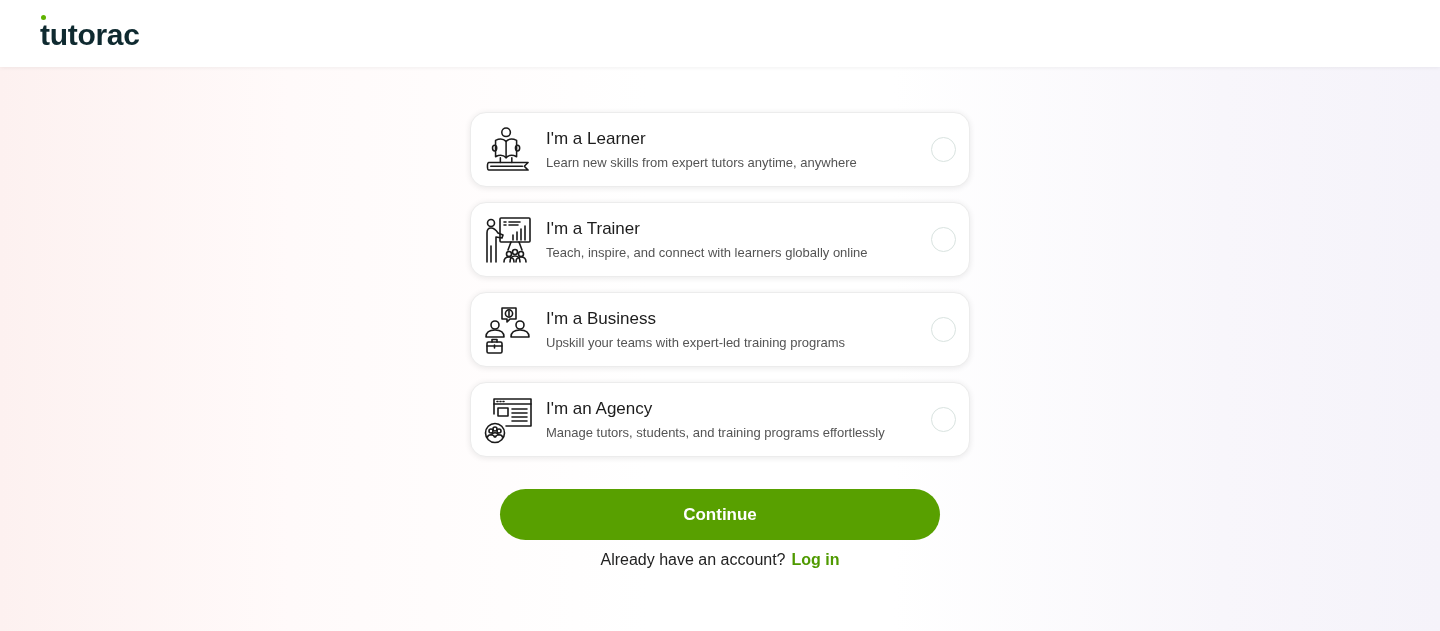 Image resolution: width=1440 pixels, height=631 pixels. What do you see at coordinates (508, 149) in the screenshot?
I see `person-reading-book-icon` at bounding box center [508, 149].